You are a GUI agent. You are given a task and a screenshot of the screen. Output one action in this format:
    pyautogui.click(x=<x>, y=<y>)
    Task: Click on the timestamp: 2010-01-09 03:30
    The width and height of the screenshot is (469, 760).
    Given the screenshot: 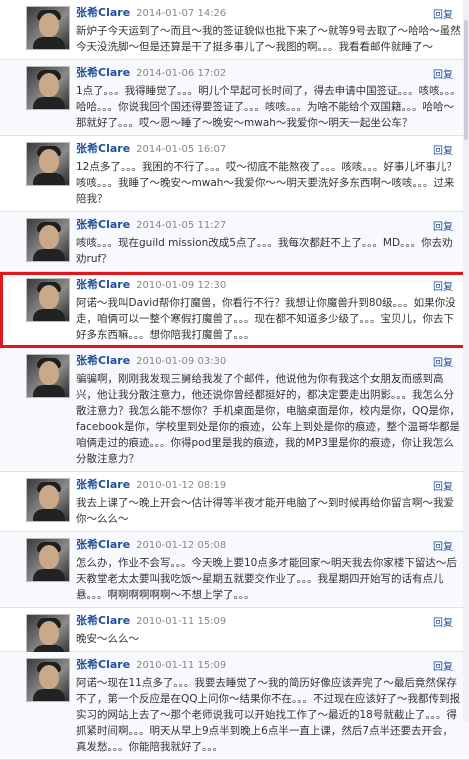 What is the action you would take?
    pyautogui.click(x=181, y=361)
    